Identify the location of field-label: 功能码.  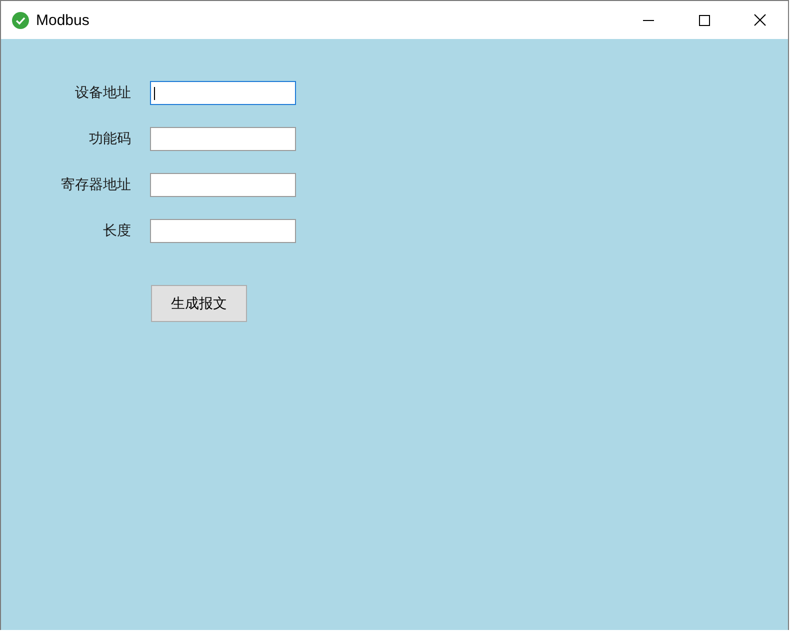
(110, 139).